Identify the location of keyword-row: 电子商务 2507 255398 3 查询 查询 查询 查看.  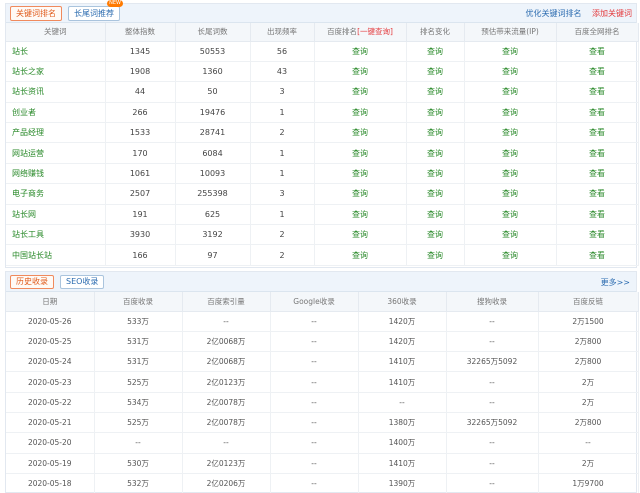
(322, 194).